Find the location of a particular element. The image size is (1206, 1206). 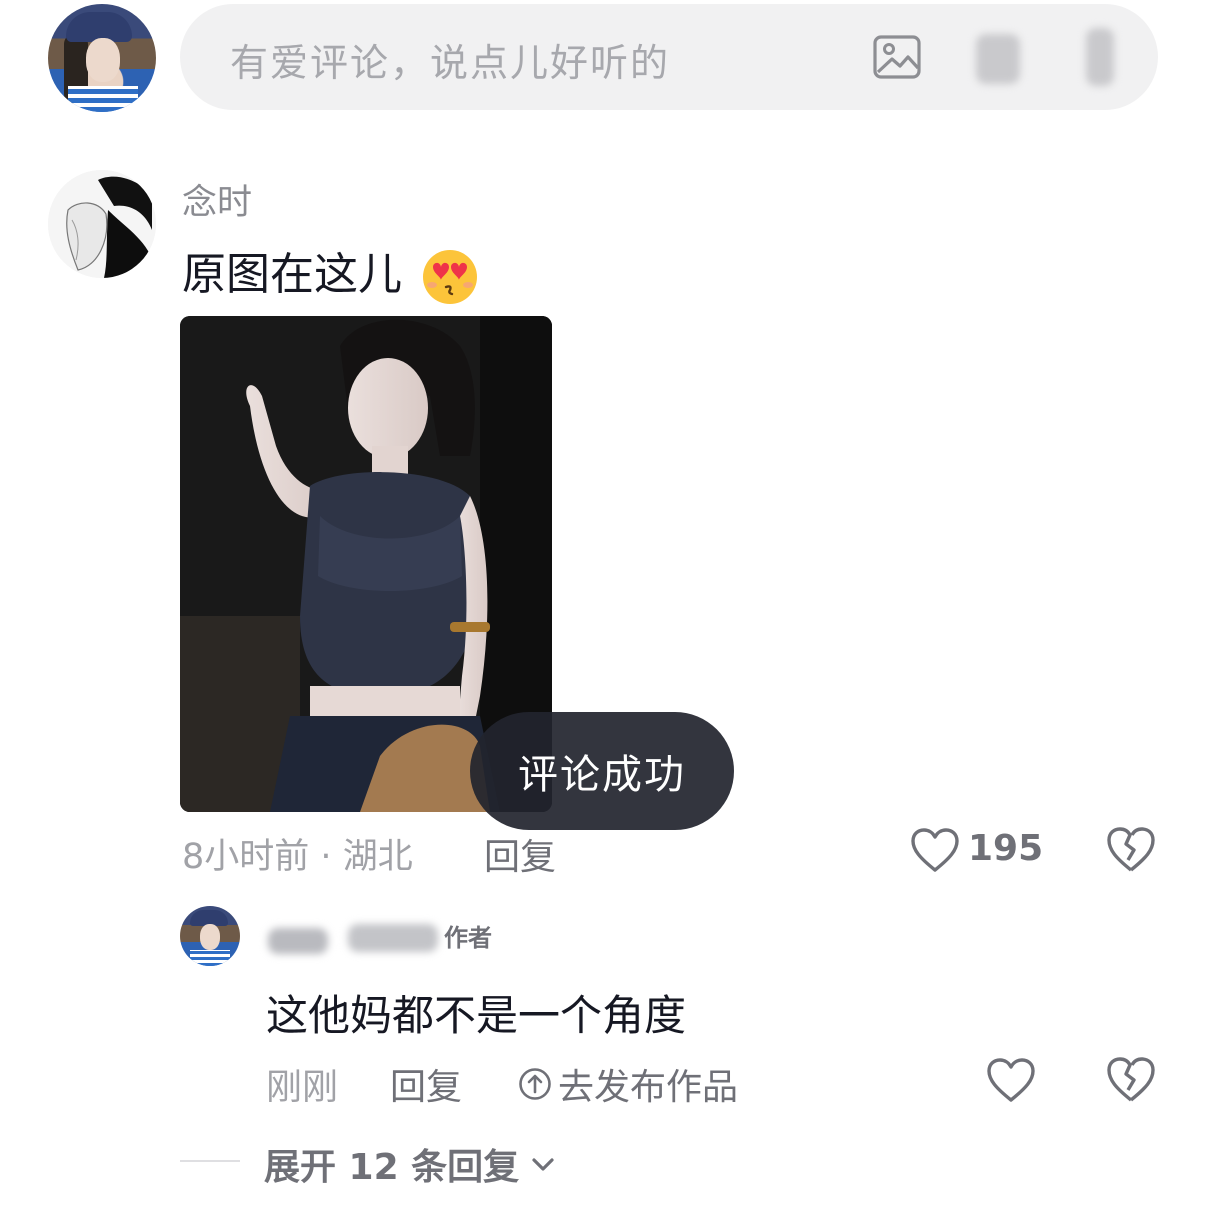

expand-replies-button: 展开 12 条回复 is located at coordinates (410, 1164).